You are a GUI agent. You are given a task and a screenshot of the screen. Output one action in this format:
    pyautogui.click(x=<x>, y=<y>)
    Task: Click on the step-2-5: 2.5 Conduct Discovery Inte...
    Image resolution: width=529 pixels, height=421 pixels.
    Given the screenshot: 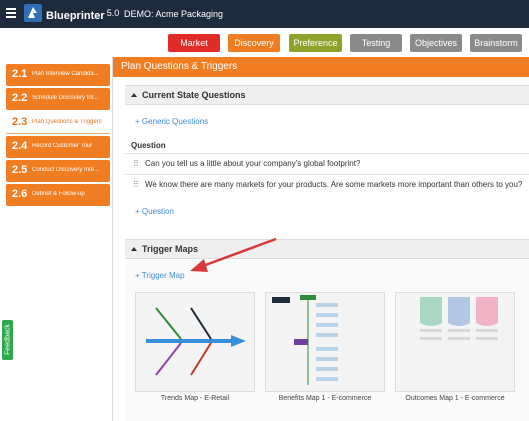 What is the action you would take?
    pyautogui.click(x=58, y=171)
    